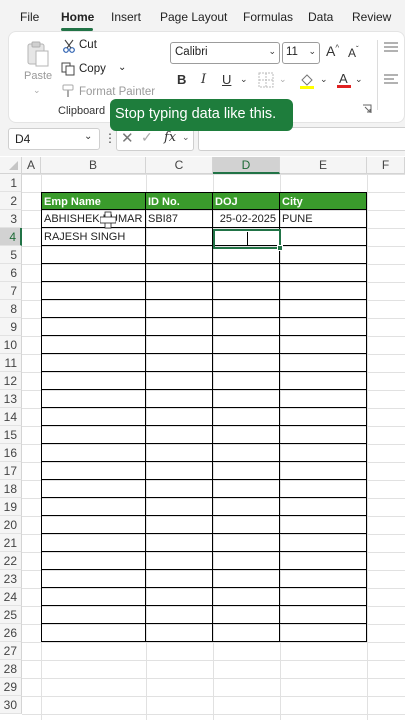 The image size is (405, 720). I want to click on copy-button: Copy, so click(92, 69).